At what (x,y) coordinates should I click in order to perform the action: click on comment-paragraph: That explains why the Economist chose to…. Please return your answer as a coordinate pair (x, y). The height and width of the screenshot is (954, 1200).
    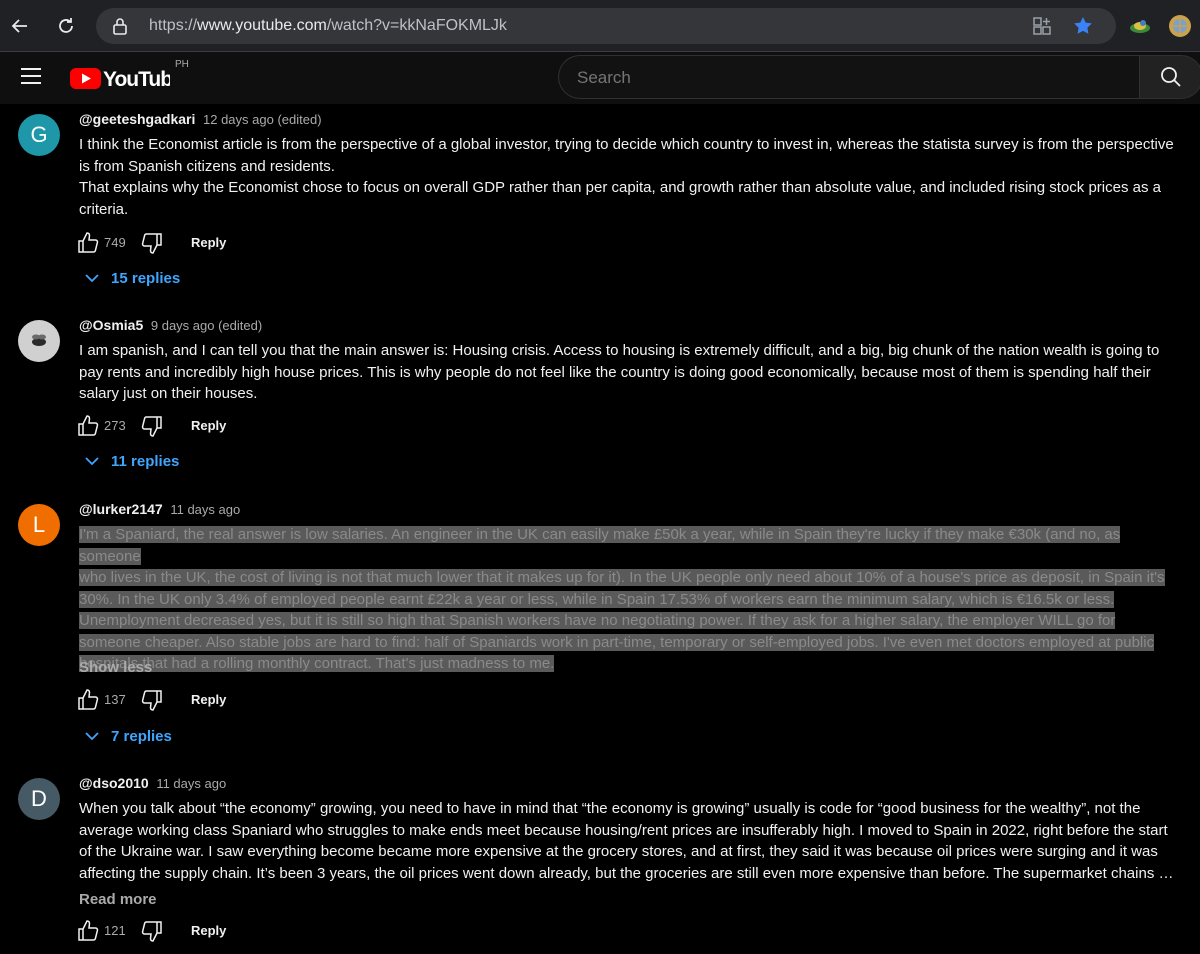
    Looking at the image, I should click on (620, 198).